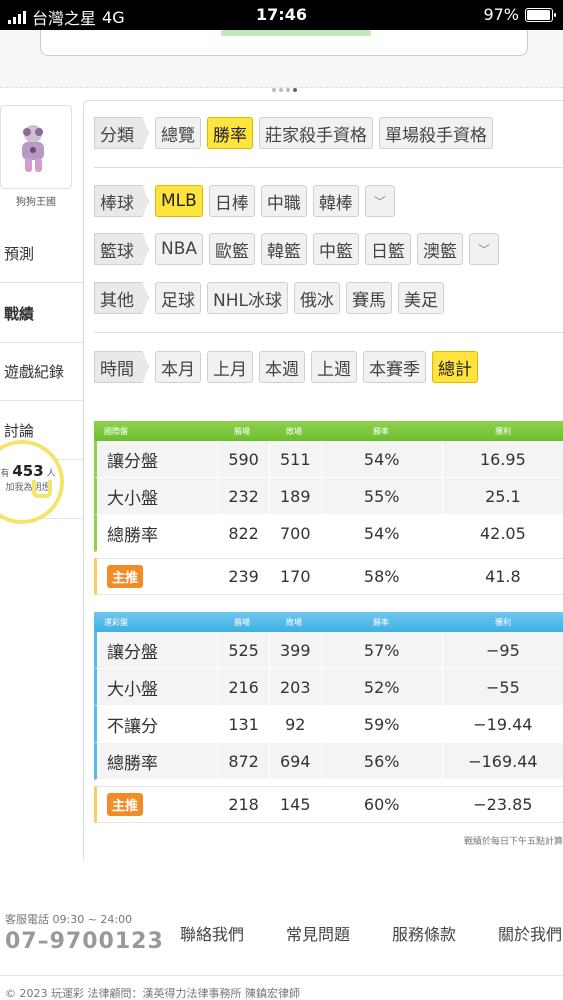 The image size is (563, 1000). I want to click on table-row: 不讓分 131 92 59% −19.44, so click(328, 724).